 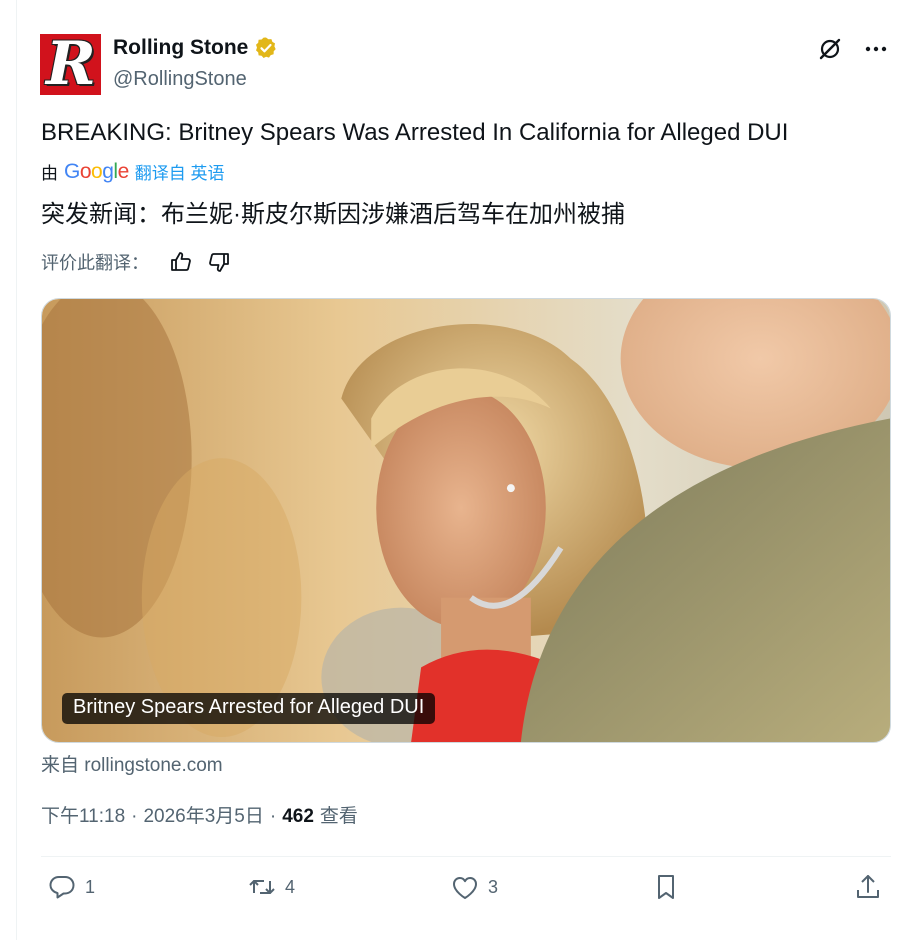 What do you see at coordinates (830, 49) in the screenshot?
I see `grok-icon` at bounding box center [830, 49].